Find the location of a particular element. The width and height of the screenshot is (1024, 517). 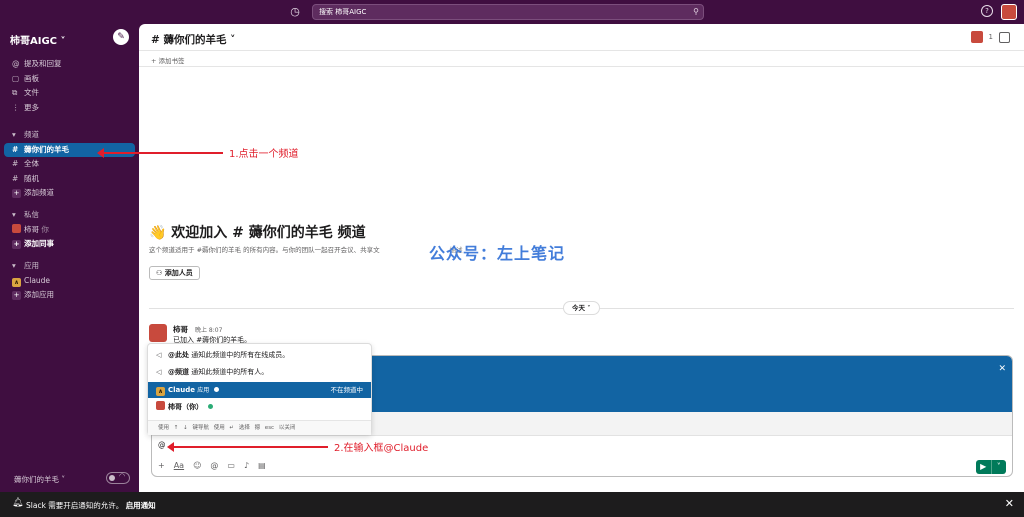

notification-text: Slack 需要开启通知的允许。 启用通知 is located at coordinates (91, 505).